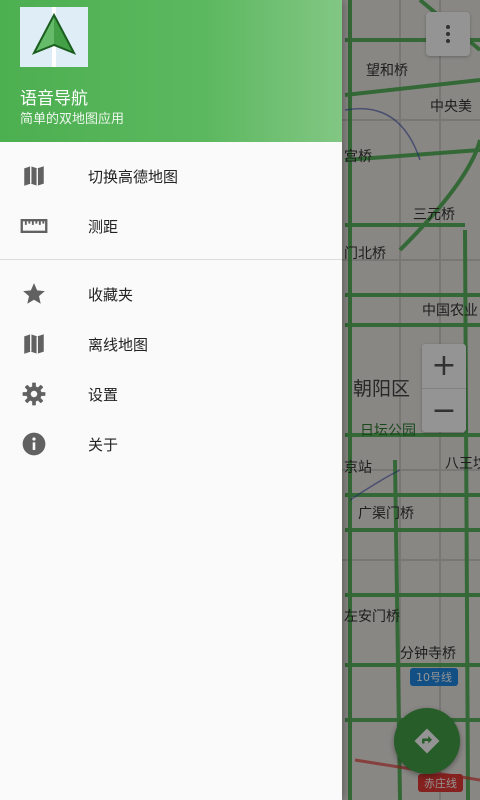  Describe the element at coordinates (171, 444) in the screenshot. I see `menu-item-about: 关于` at that location.